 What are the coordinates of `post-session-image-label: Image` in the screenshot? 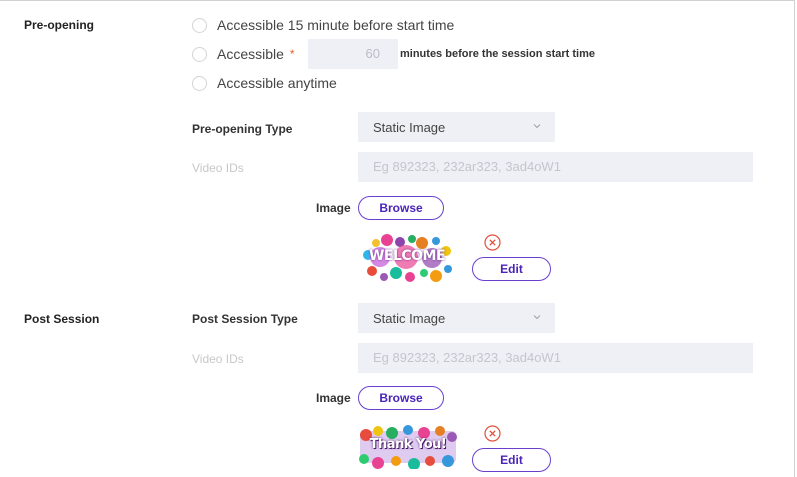 It's located at (333, 398).